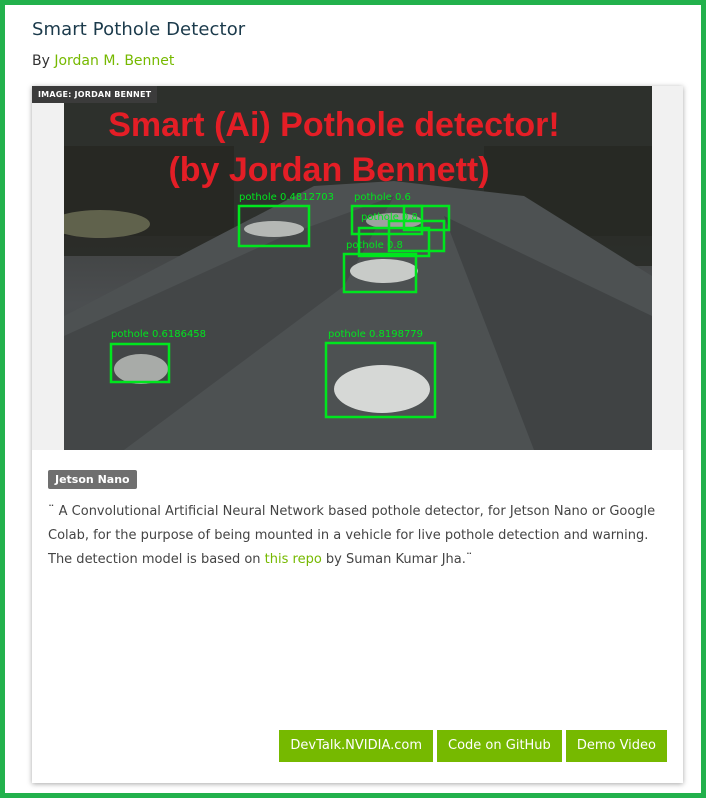  What do you see at coordinates (139, 29) in the screenshot?
I see `page-title: Smart Pothole Detector` at bounding box center [139, 29].